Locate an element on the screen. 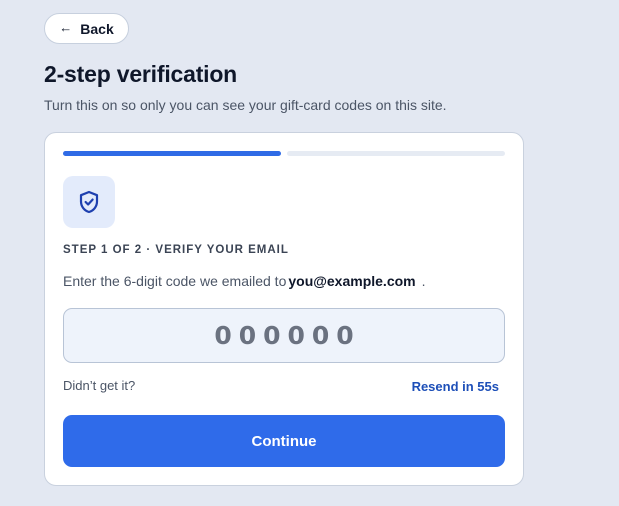 Image resolution: width=619 pixels, height=506 pixels. continue-button: Continue is located at coordinates (284, 441).